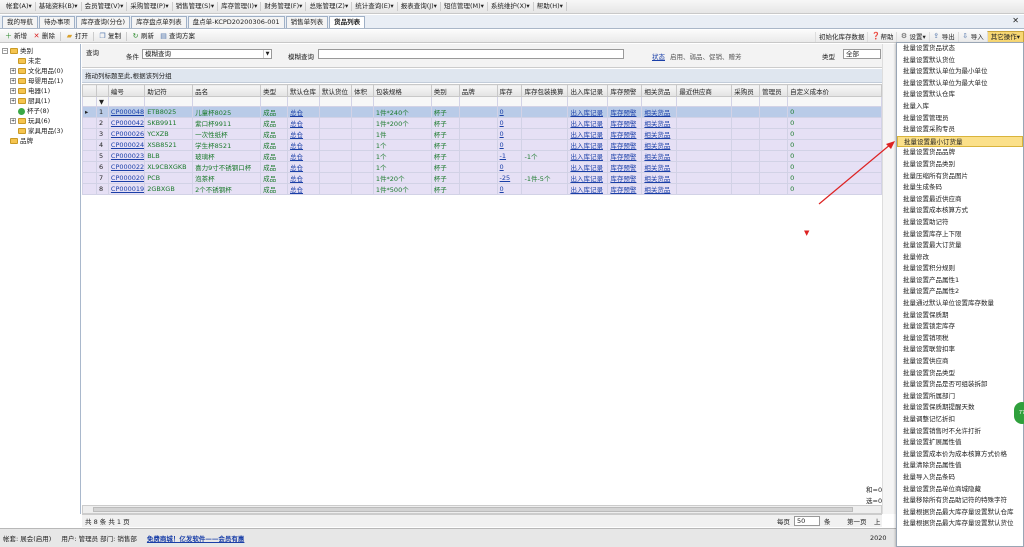 This screenshot has width=1024, height=547. Describe the element at coordinates (110, 36) in the screenshot. I see `copy-button: ❐ 复制` at that location.